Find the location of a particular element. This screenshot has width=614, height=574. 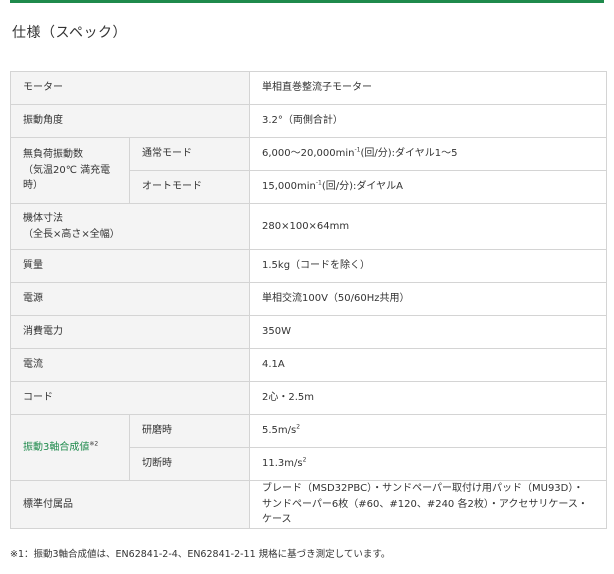

spec-row-motor: モーター 単相直巻整流子モーター is located at coordinates (308, 88).